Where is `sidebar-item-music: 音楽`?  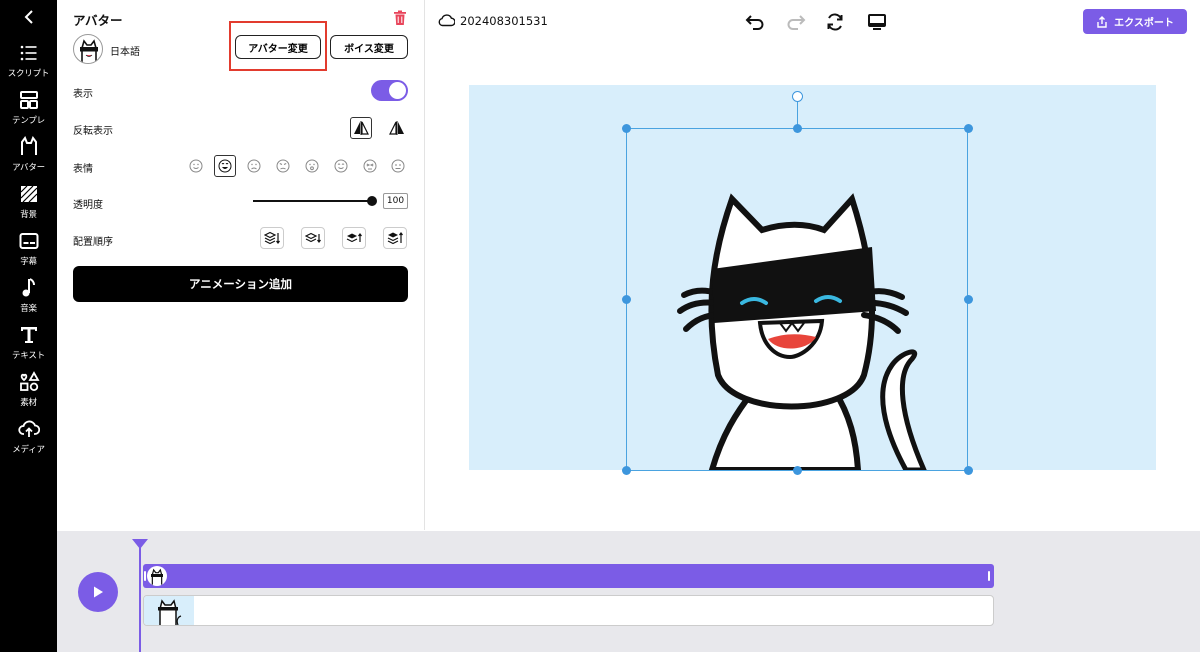
sidebar-item-music: 音楽 is located at coordinates (28, 300).